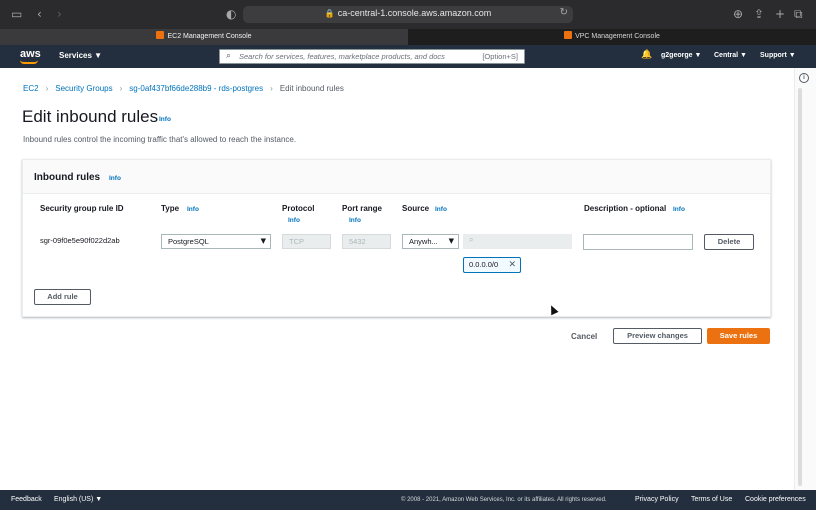 The width and height of the screenshot is (816, 510). I want to click on panel-title: Inbound rules, so click(67, 177).